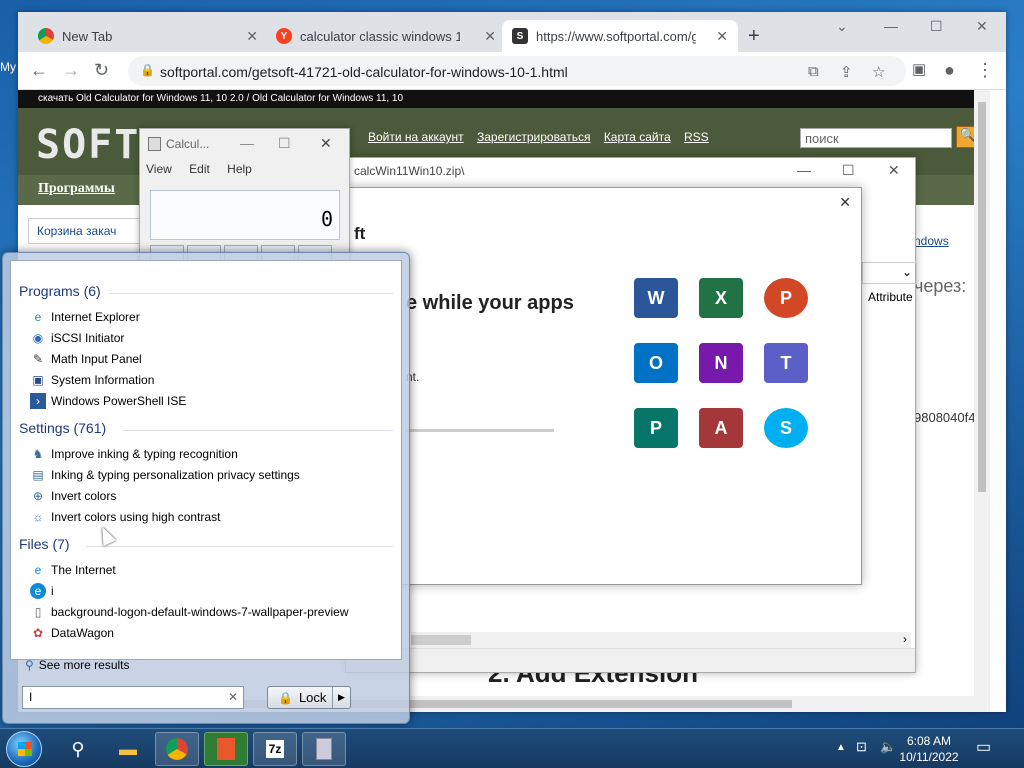 The height and width of the screenshot is (768, 1024). Describe the element at coordinates (38, 496) in the screenshot. I see `magnifier-icon: ⊕` at that location.